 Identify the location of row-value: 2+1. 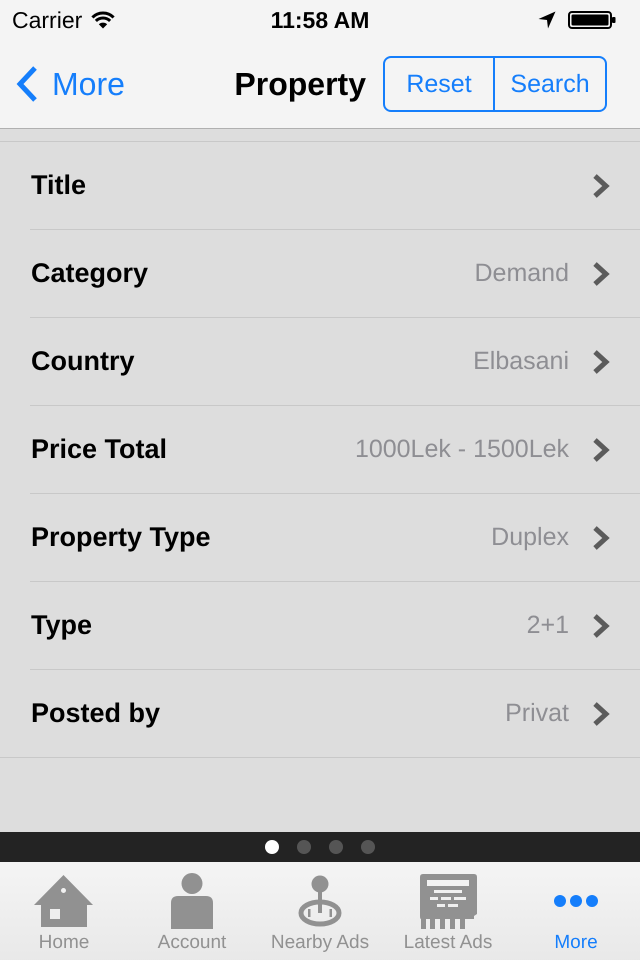
(547, 625).